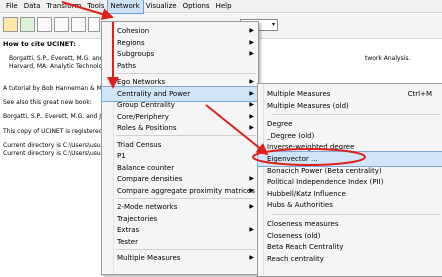 Image resolution: width=442 pixels, height=277 pixels. What do you see at coordinates (237, 130) in the screenshot?
I see `arrow-to-eigenvector` at bounding box center [237, 130].